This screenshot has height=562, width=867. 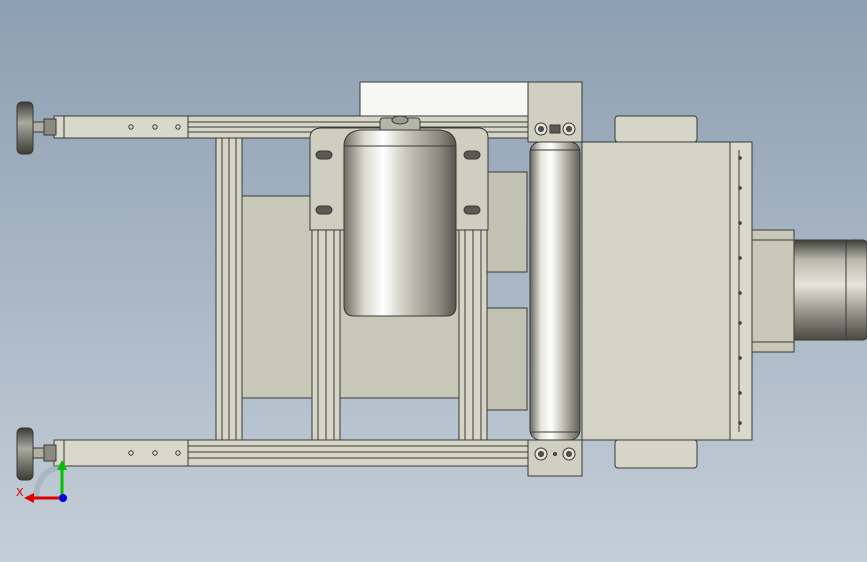 What do you see at coordinates (20, 492) in the screenshot?
I see `x-axis-label: X` at bounding box center [20, 492].